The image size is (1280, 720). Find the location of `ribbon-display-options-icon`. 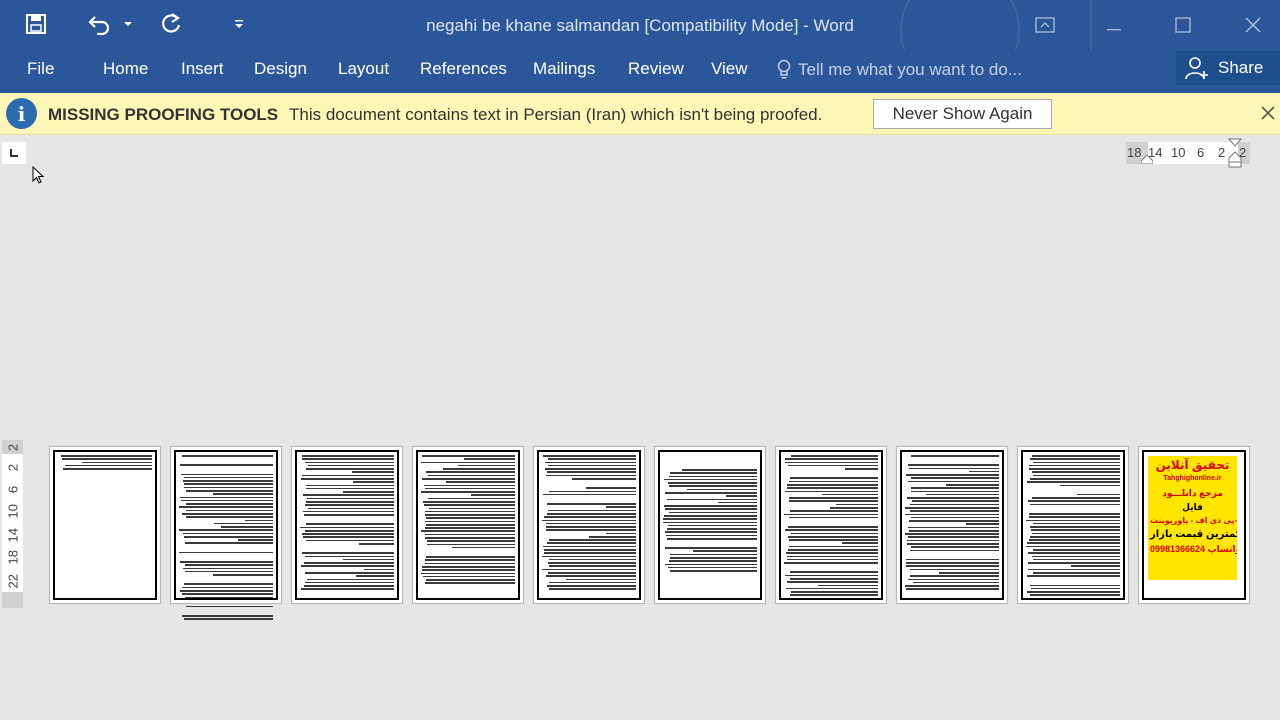

ribbon-display-options-icon is located at coordinates (1045, 25).